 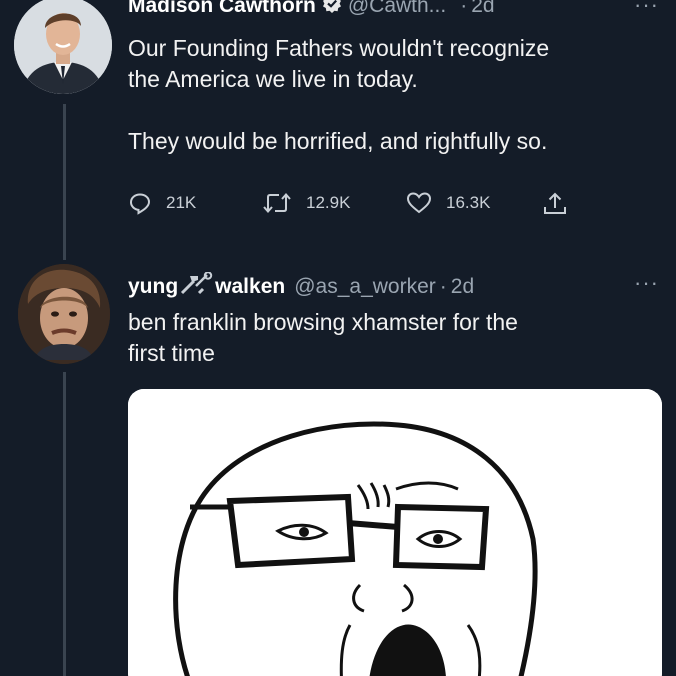 I want to click on reply-icon, so click(x=140, y=204).